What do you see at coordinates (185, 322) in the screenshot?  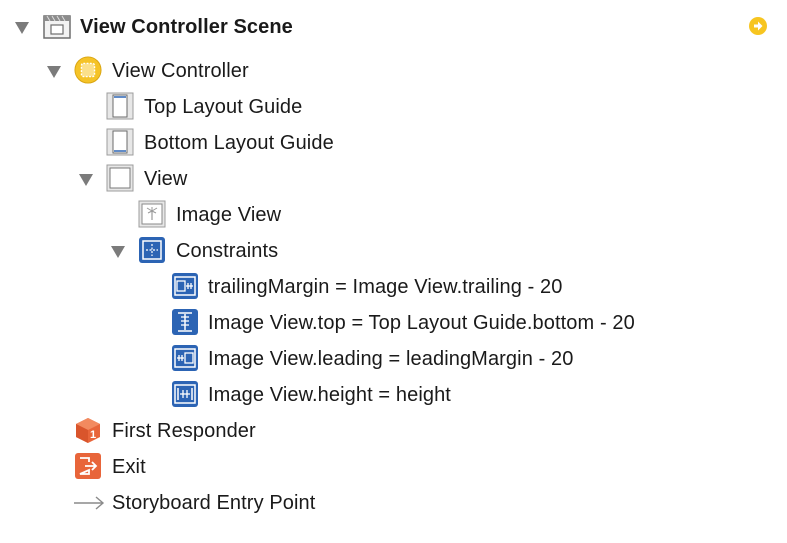 I see `top-constraint-icon` at bounding box center [185, 322].